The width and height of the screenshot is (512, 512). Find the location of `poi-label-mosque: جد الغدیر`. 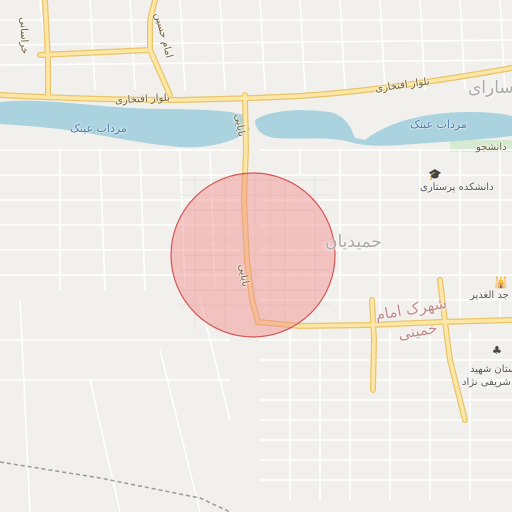

poi-label-mosque: جد الغدیر is located at coordinates (489, 295).